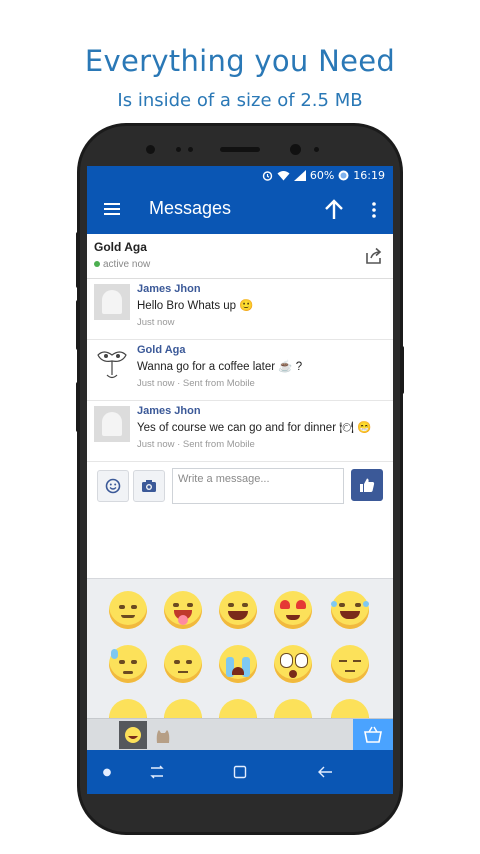 The height and width of the screenshot is (854, 480). What do you see at coordinates (299, 175) in the screenshot?
I see `signal-icon` at bounding box center [299, 175].